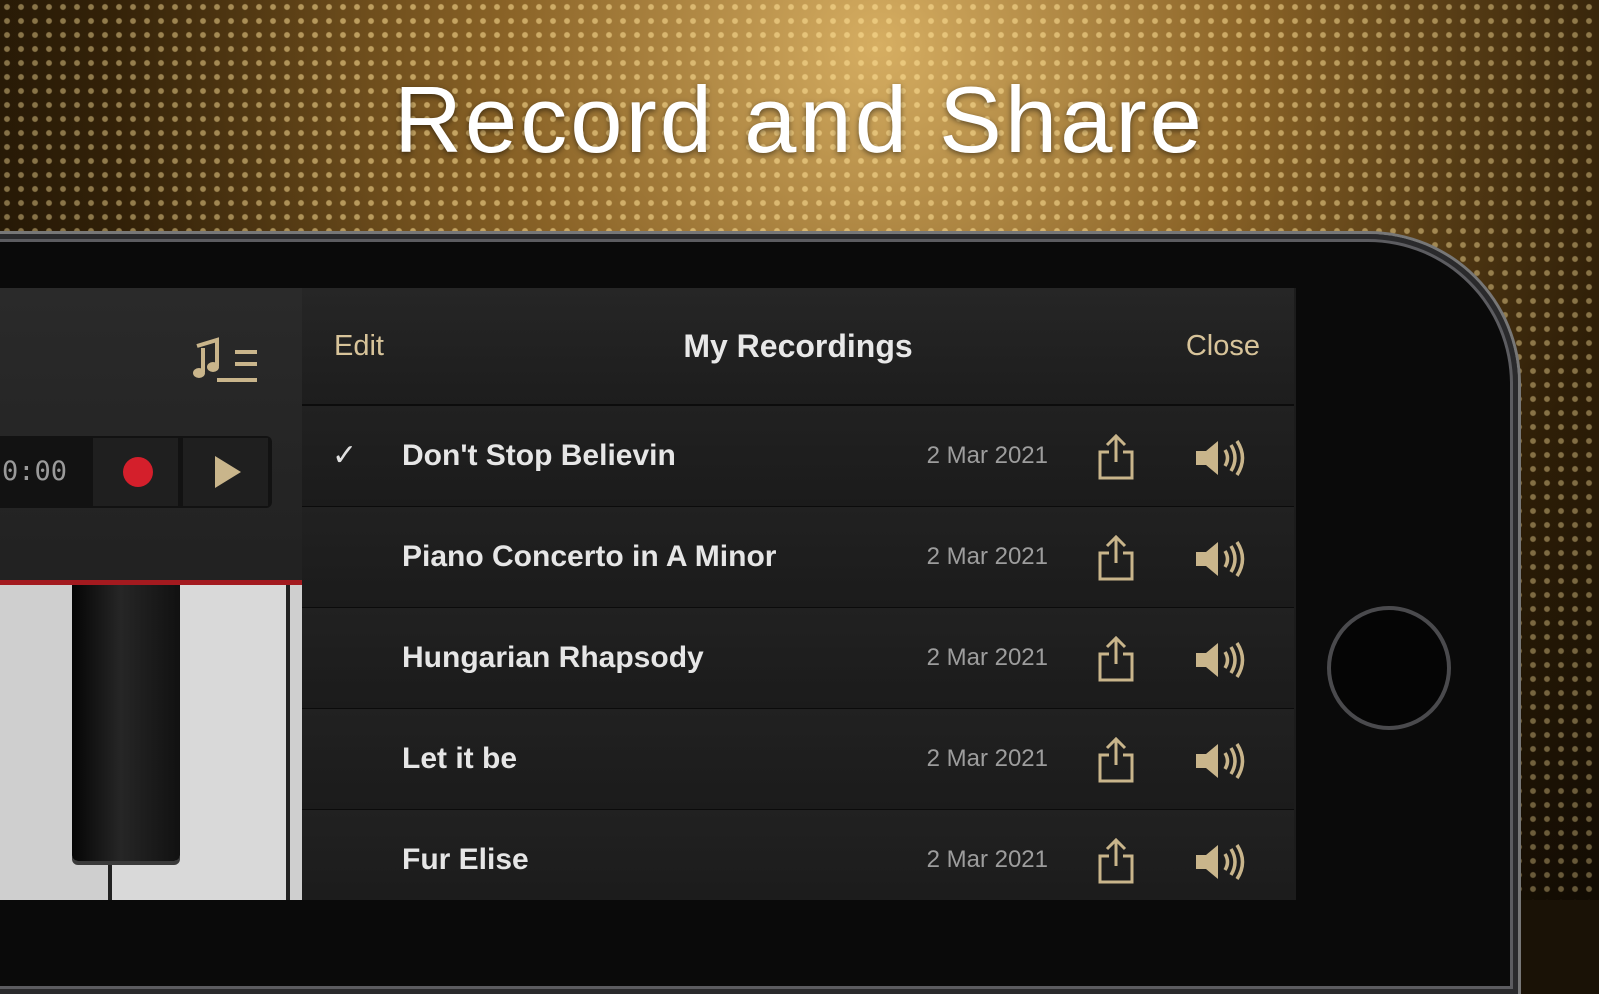 This screenshot has width=1599, height=994. Describe the element at coordinates (465, 859) in the screenshot. I see `recording-title: Fur Elise` at that location.